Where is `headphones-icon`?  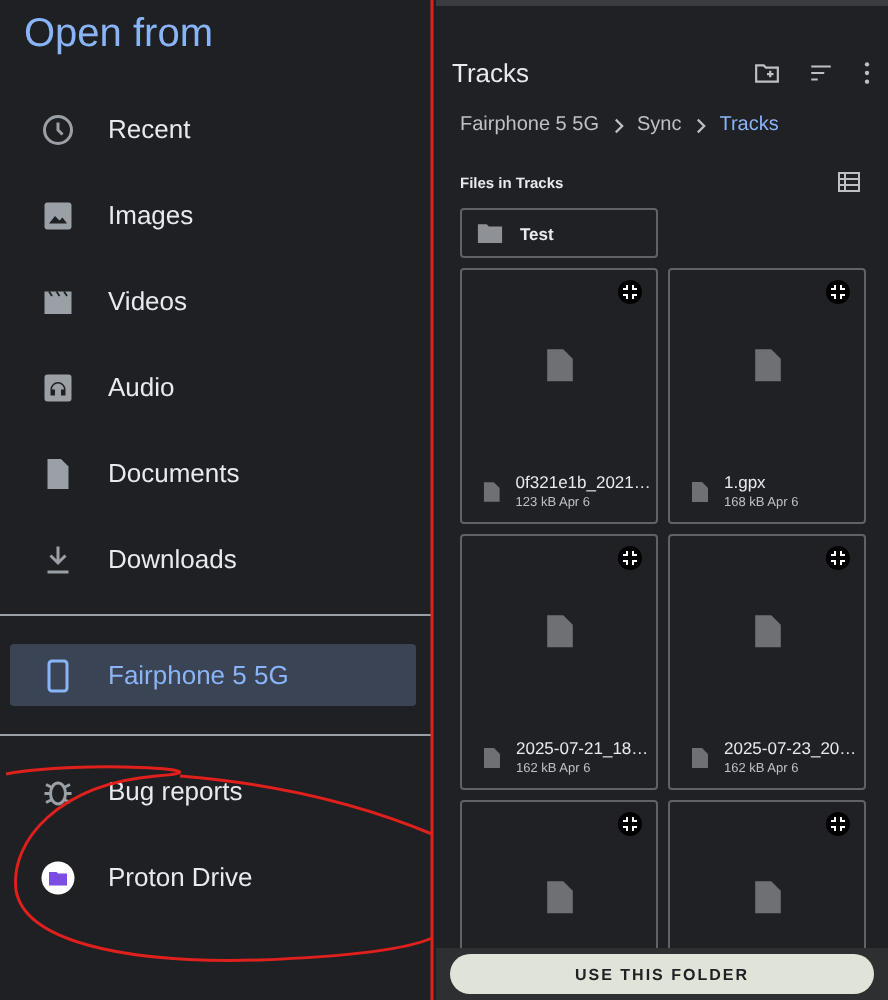
headphones-icon is located at coordinates (58, 387).